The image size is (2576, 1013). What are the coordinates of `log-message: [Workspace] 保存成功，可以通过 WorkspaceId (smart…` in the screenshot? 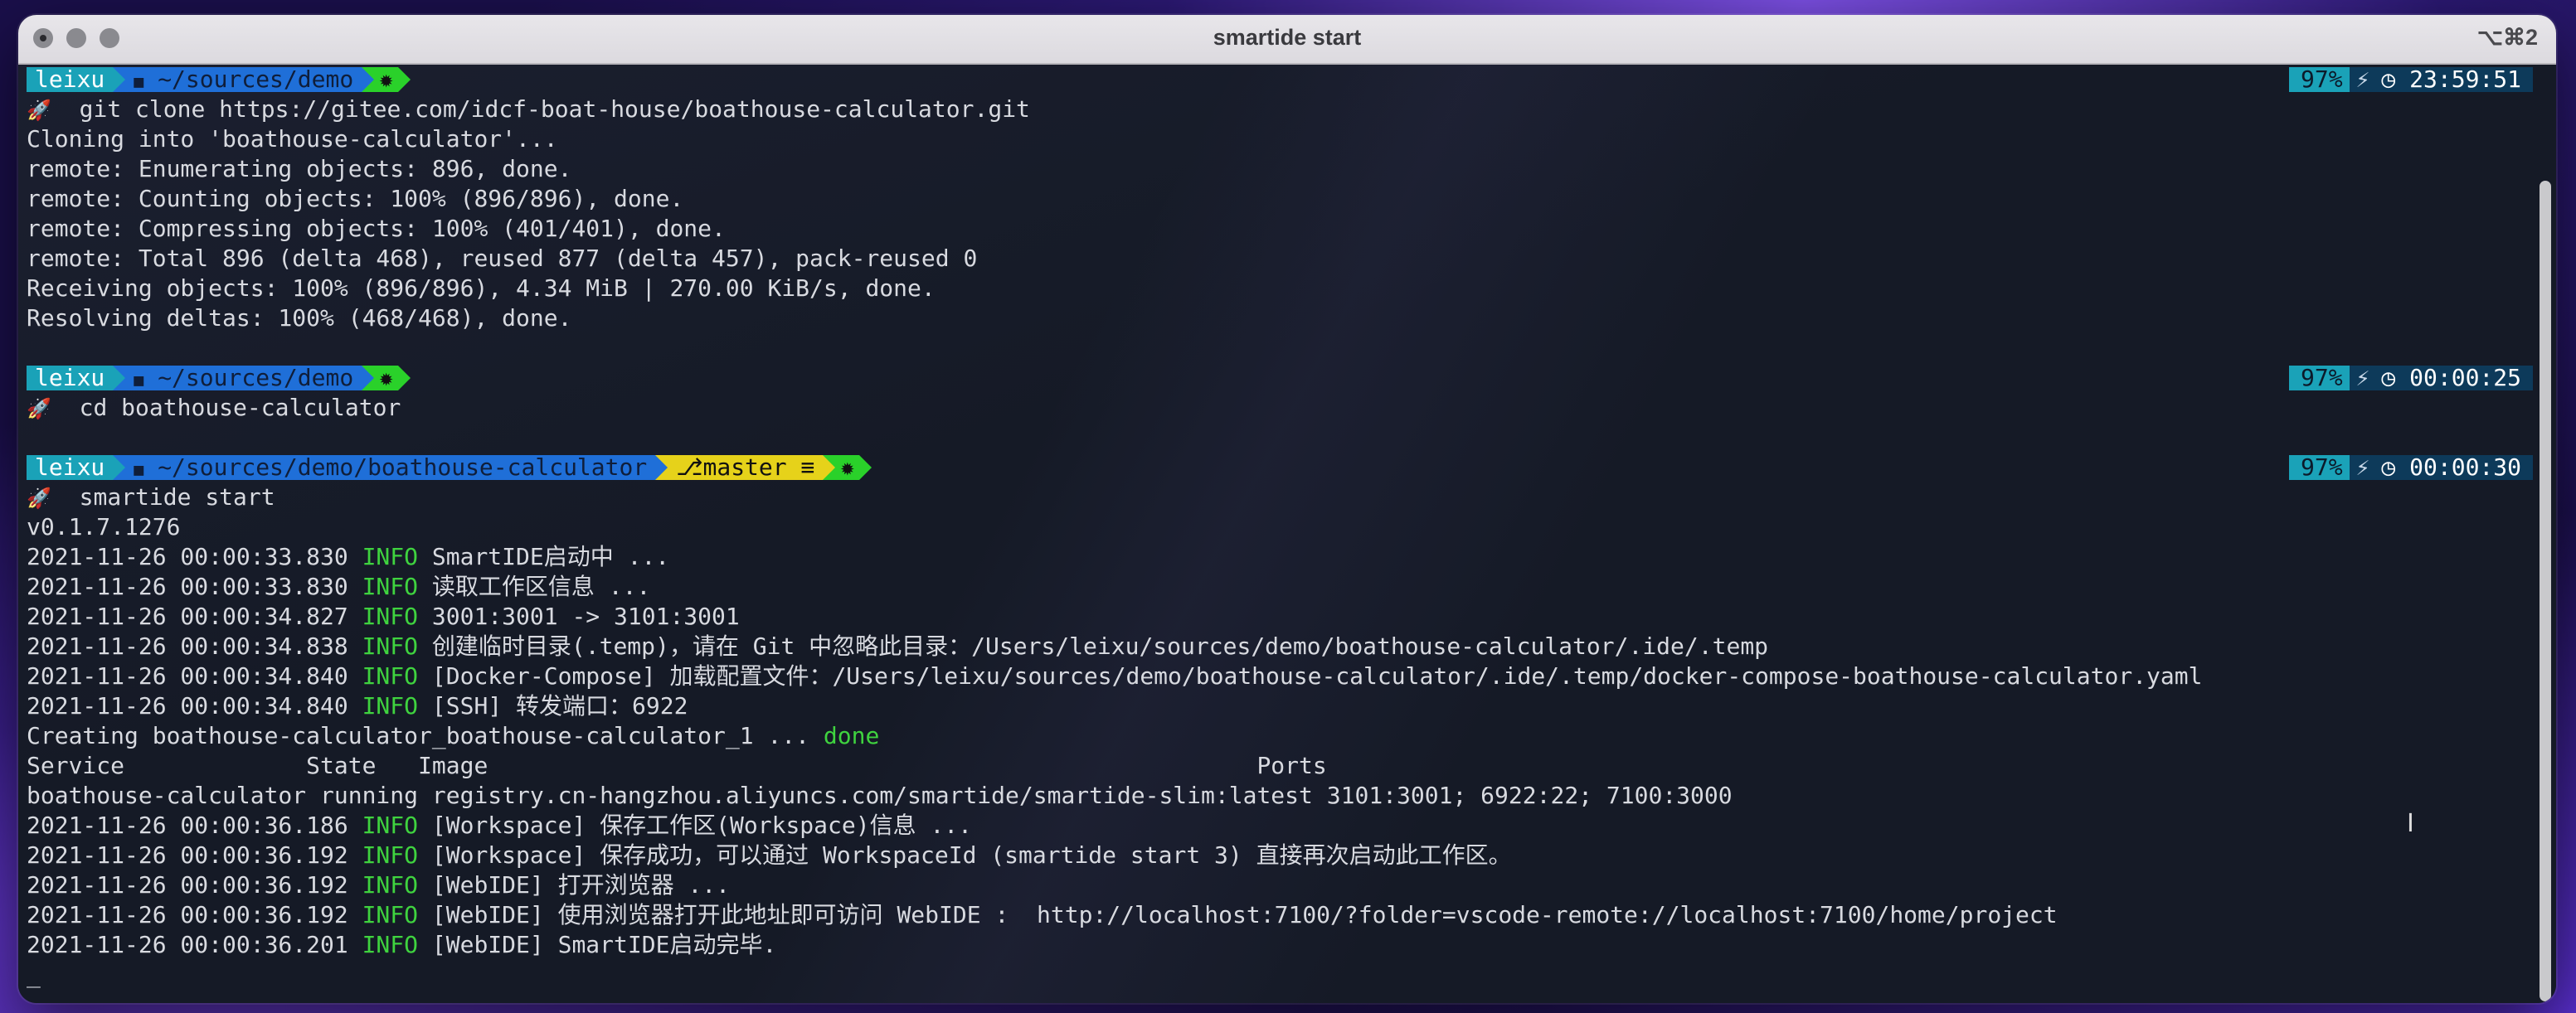 It's located at (965, 855).